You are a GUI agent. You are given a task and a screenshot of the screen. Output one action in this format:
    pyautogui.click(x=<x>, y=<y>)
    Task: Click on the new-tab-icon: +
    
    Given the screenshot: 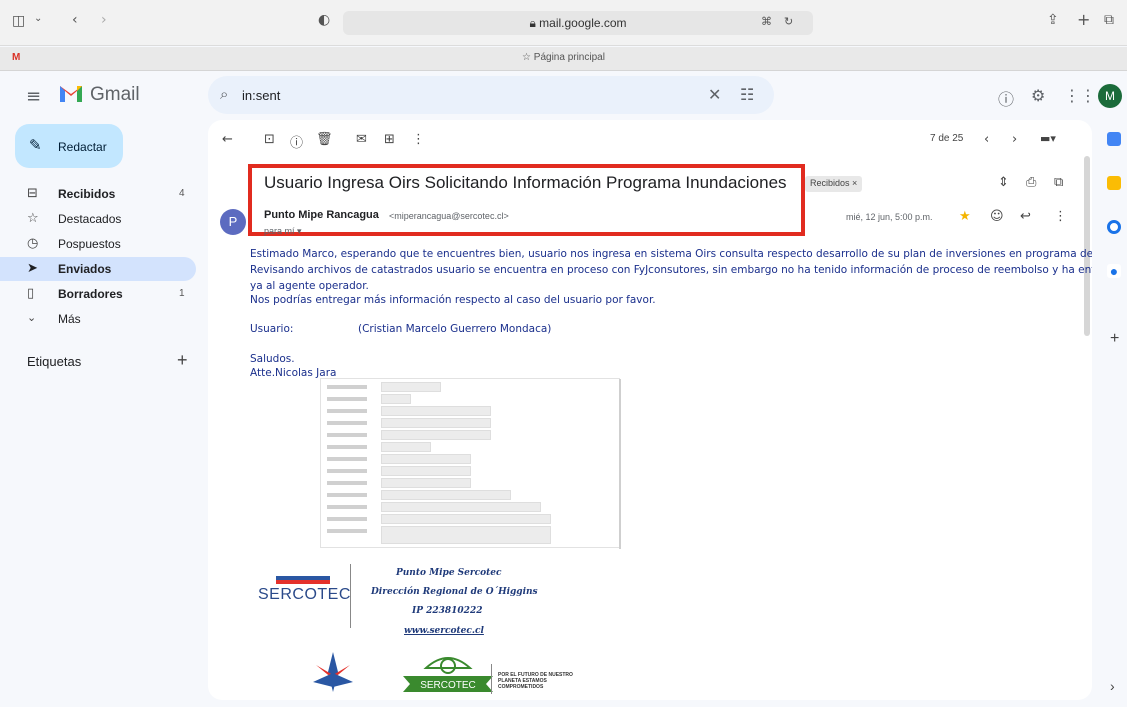 What is the action you would take?
    pyautogui.click(x=1083, y=19)
    